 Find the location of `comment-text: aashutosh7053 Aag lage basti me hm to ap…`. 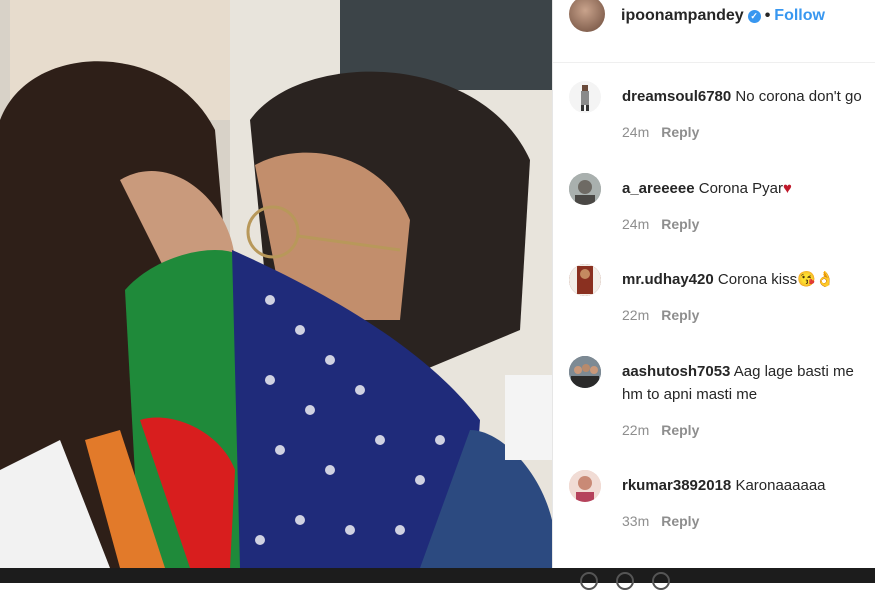

comment-text: aashutosh7053 Aag lage basti me hm to ap… is located at coordinates (747, 383).